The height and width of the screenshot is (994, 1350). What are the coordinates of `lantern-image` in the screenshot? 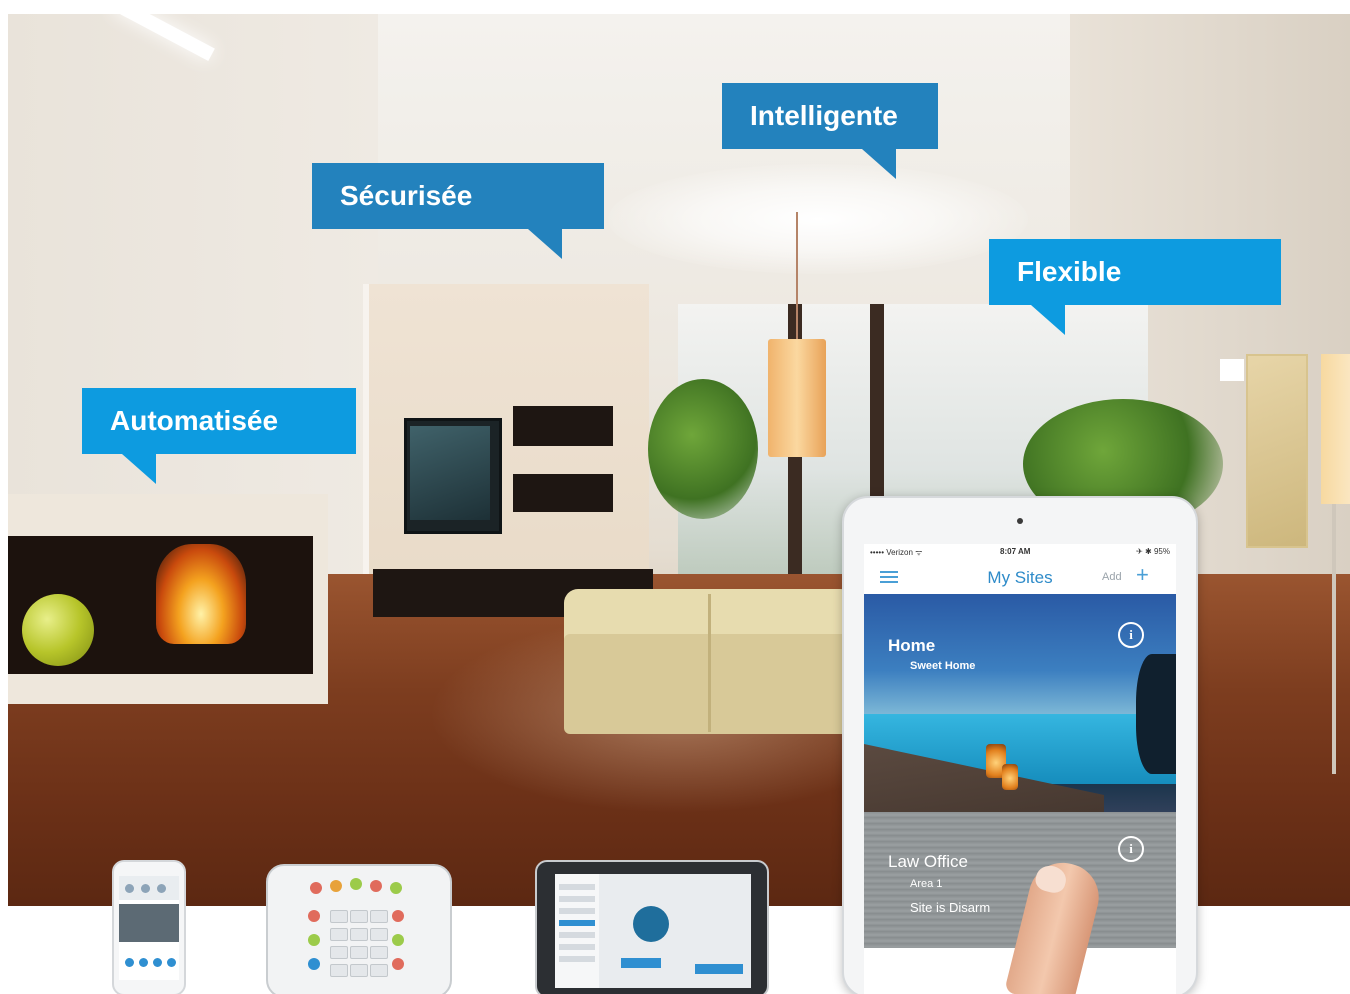 It's located at (1010, 777).